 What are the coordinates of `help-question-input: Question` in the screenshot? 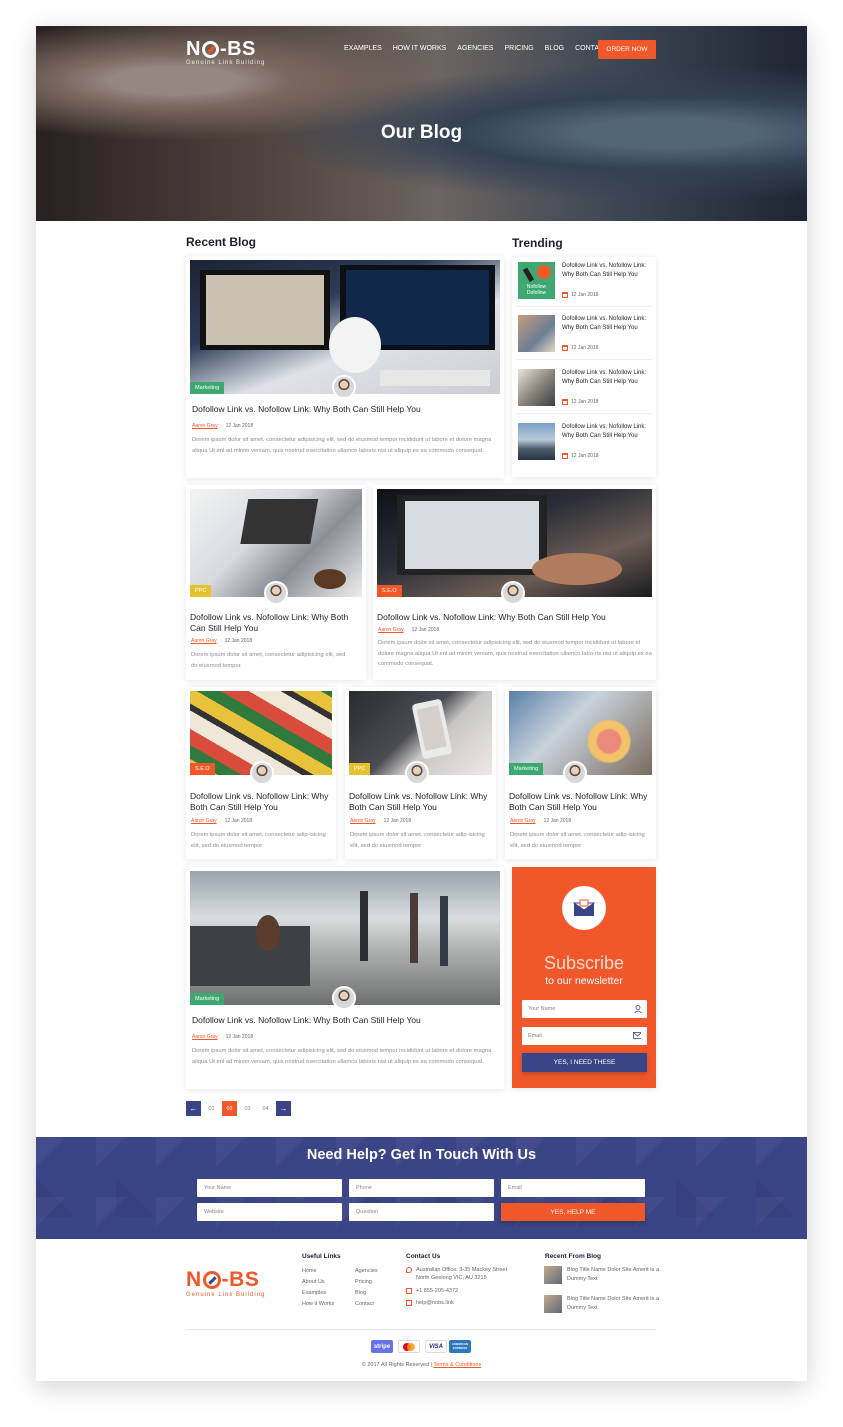 It's located at (421, 1212).